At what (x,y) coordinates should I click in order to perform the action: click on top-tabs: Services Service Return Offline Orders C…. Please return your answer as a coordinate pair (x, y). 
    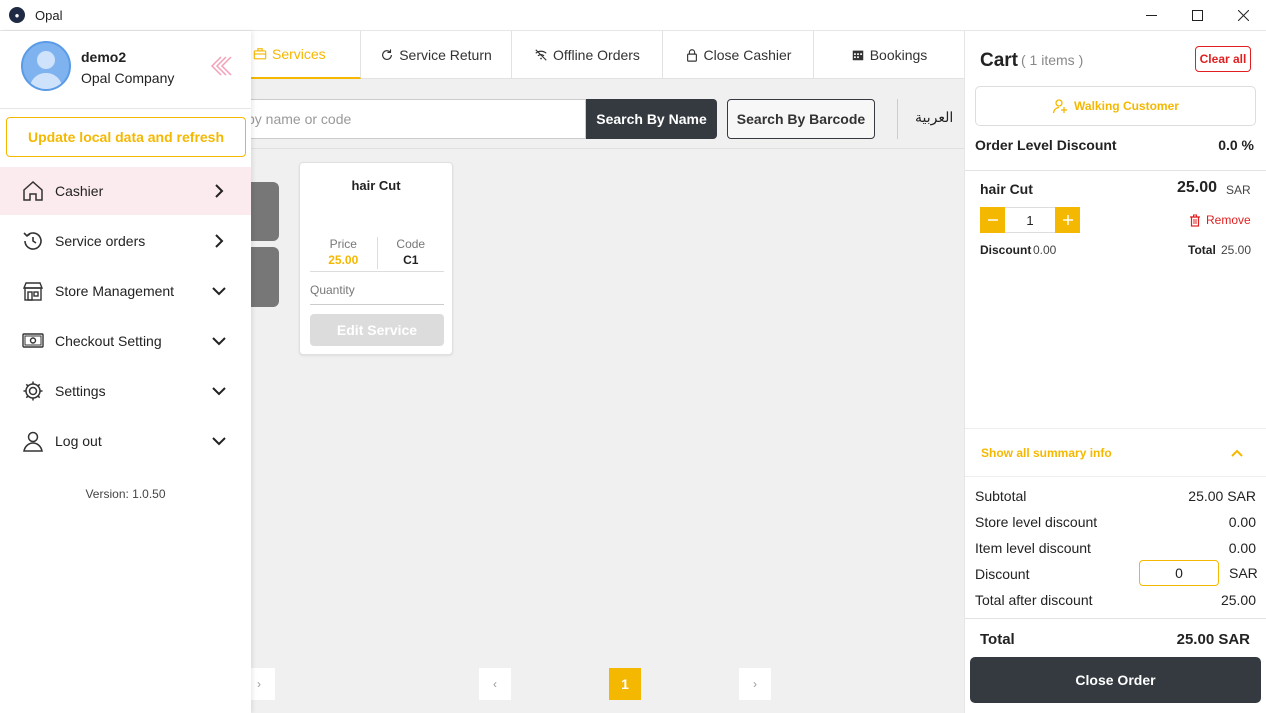
    Looking at the image, I should click on (607, 55).